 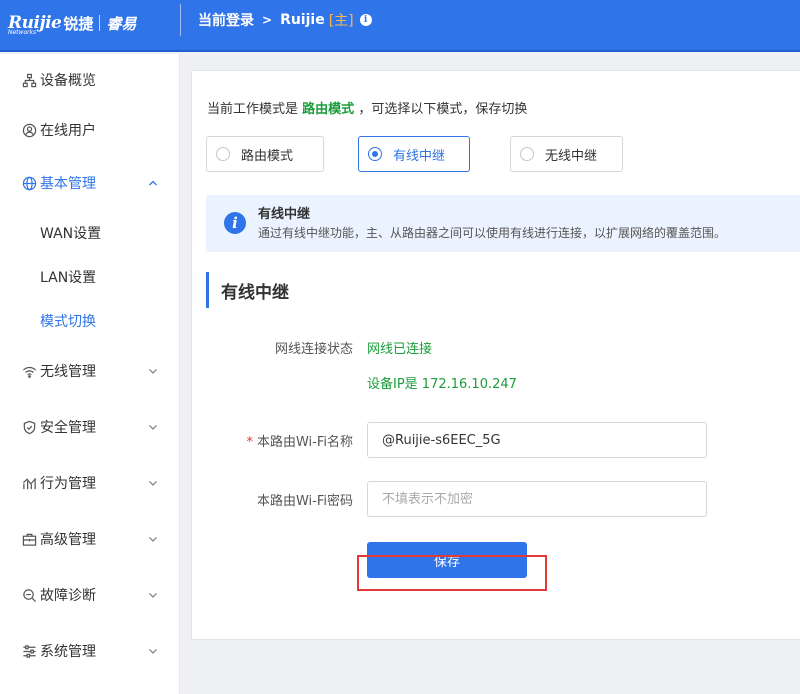 I want to click on sidebar-subitem-lan: LAN设置, so click(x=68, y=277).